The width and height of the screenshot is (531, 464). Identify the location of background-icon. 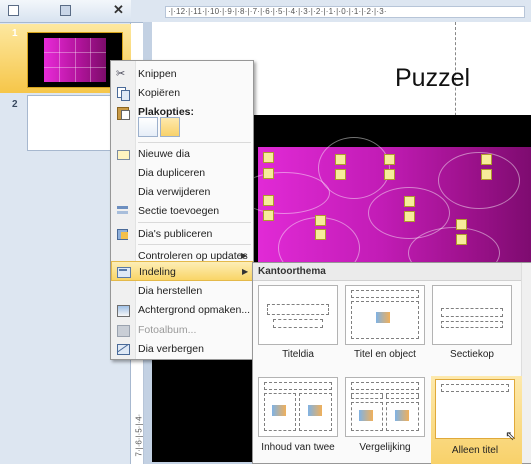
(123, 310).